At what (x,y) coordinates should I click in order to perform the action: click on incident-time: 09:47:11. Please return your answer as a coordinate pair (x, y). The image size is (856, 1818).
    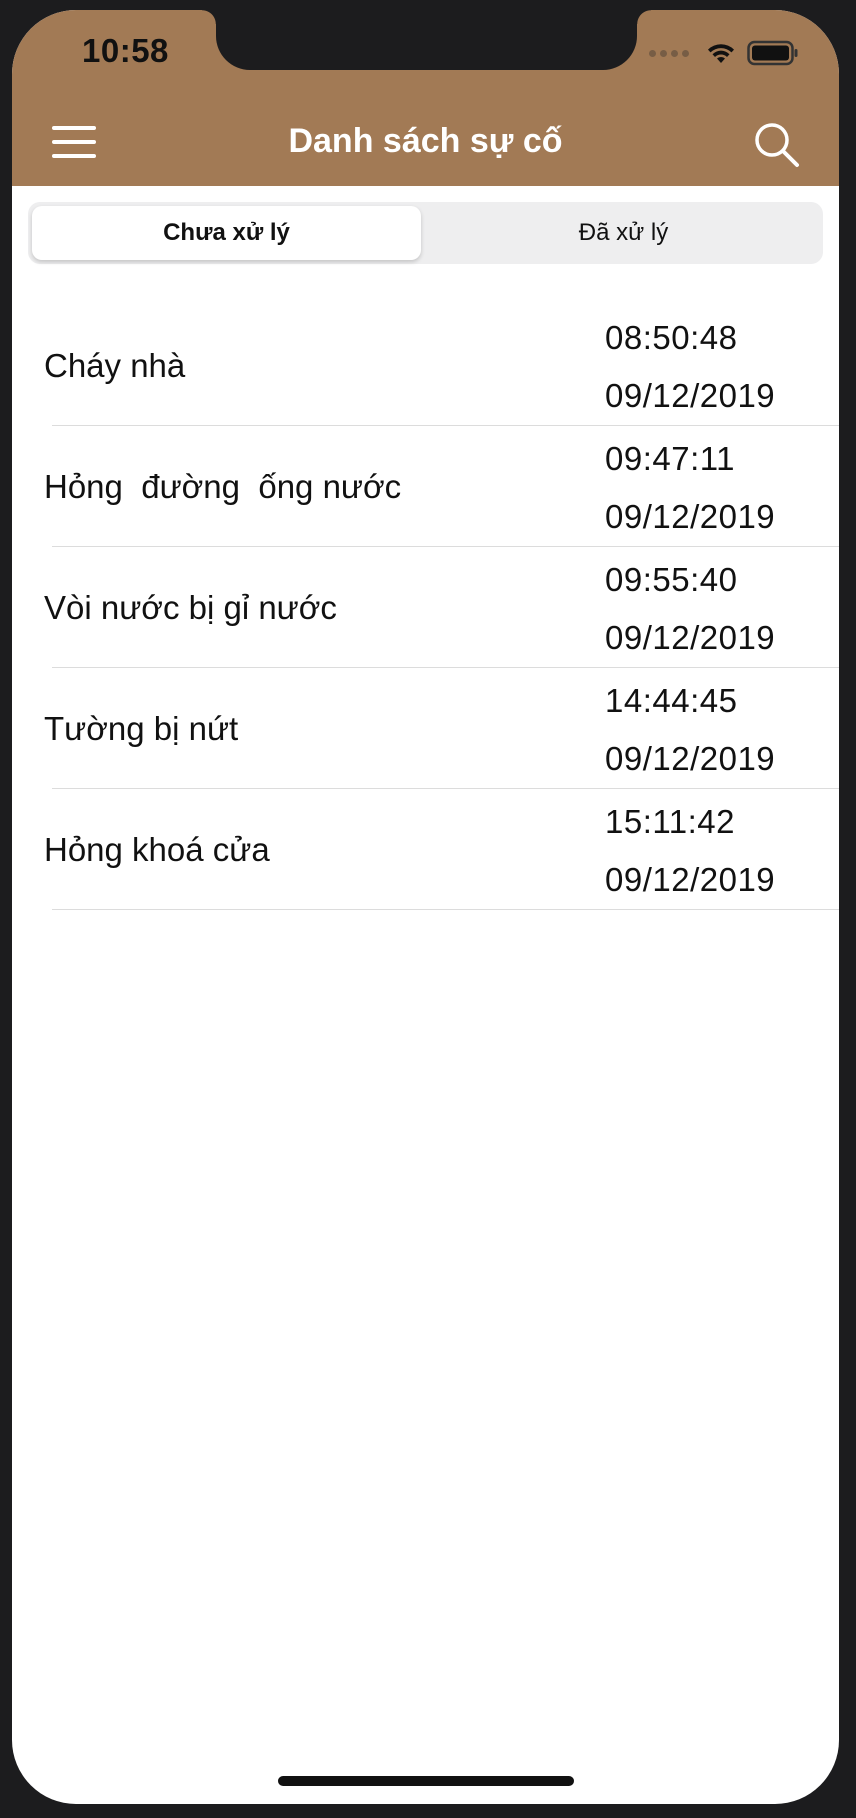
    Looking at the image, I should click on (670, 458).